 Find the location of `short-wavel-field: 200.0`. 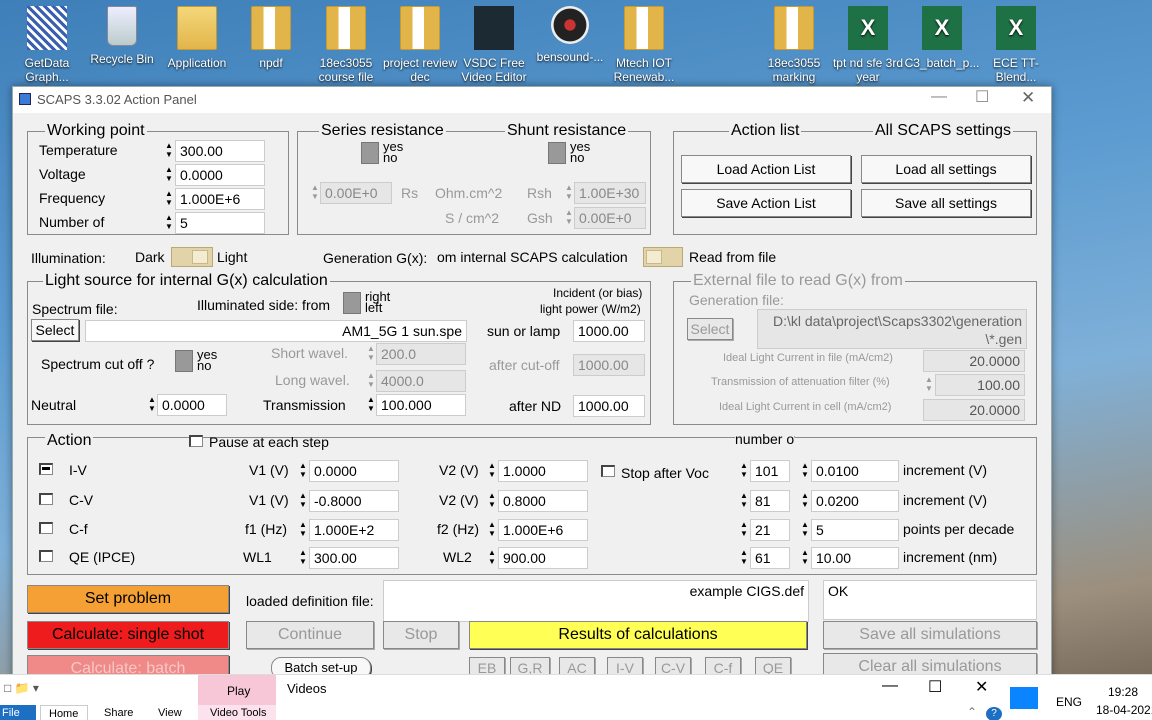

short-wavel-field: 200.0 is located at coordinates (421, 354).